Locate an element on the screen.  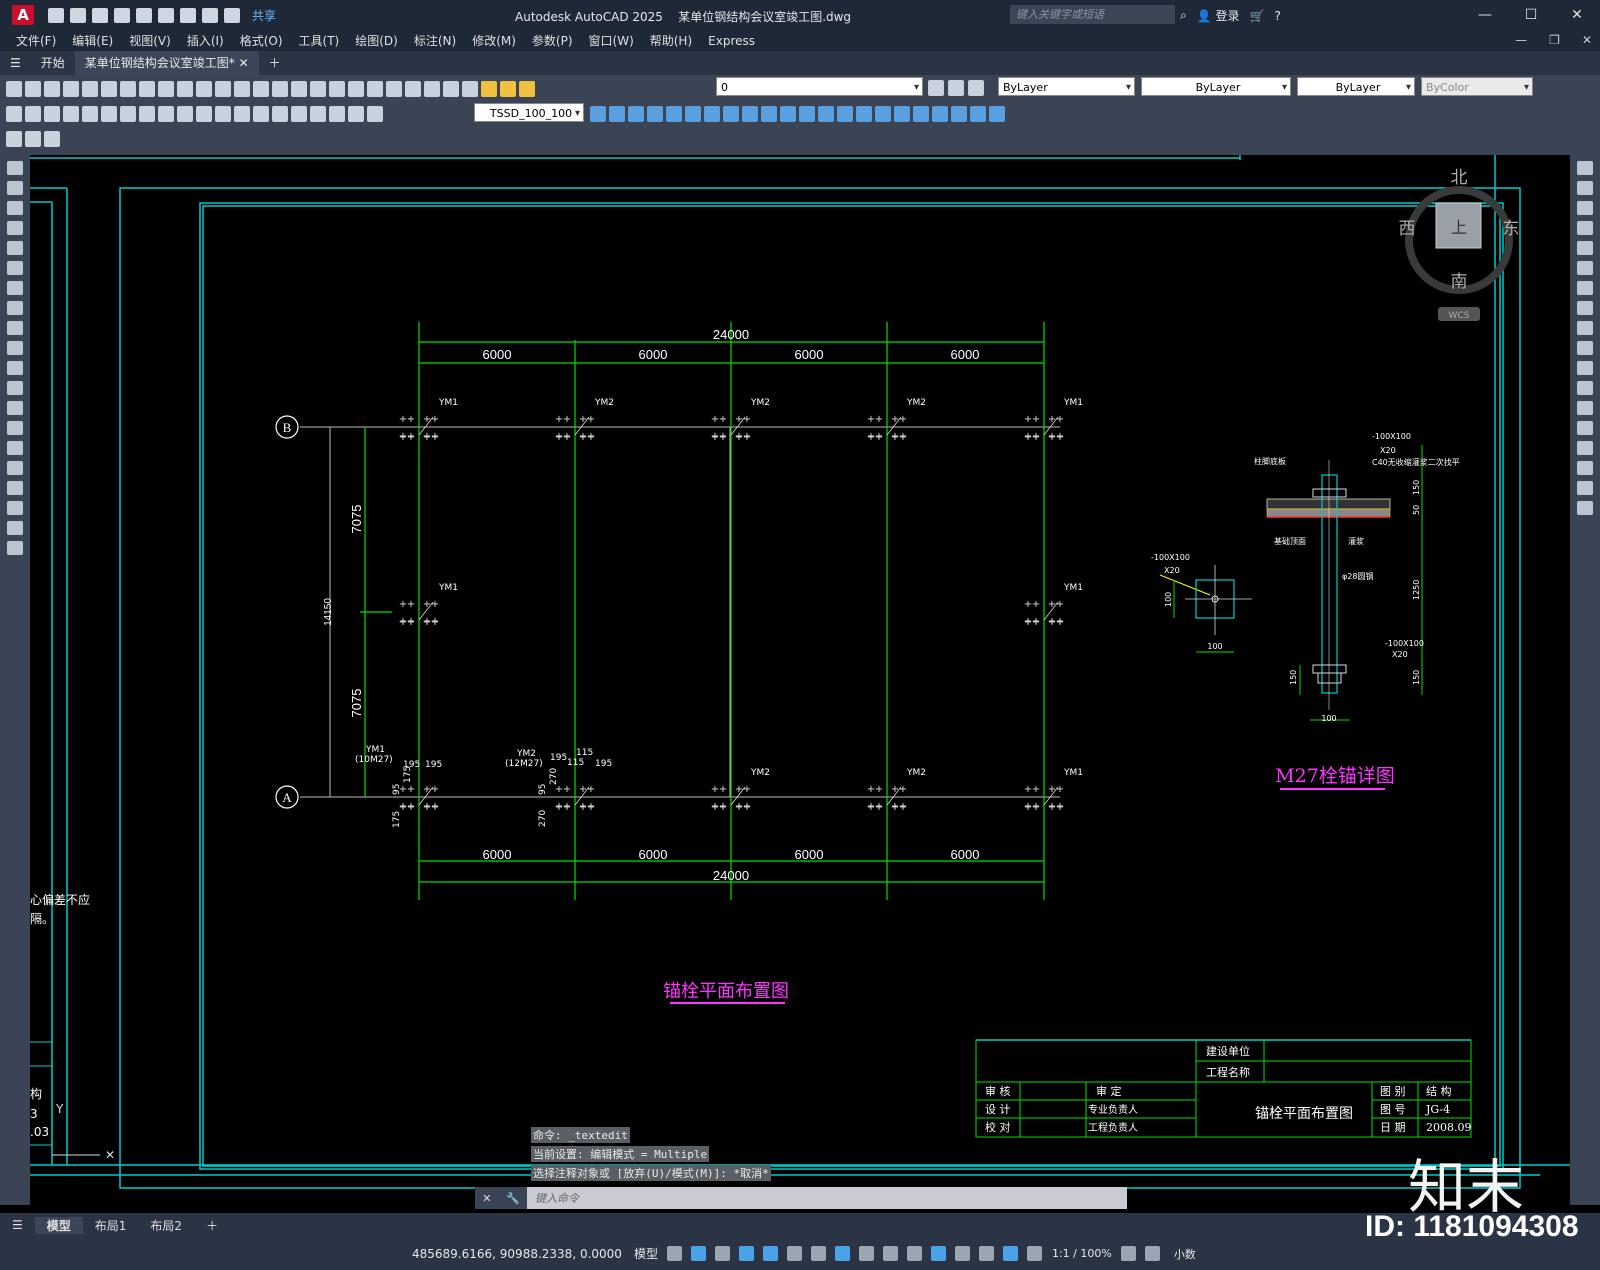
layer-state-icon is located at coordinates (976, 88).